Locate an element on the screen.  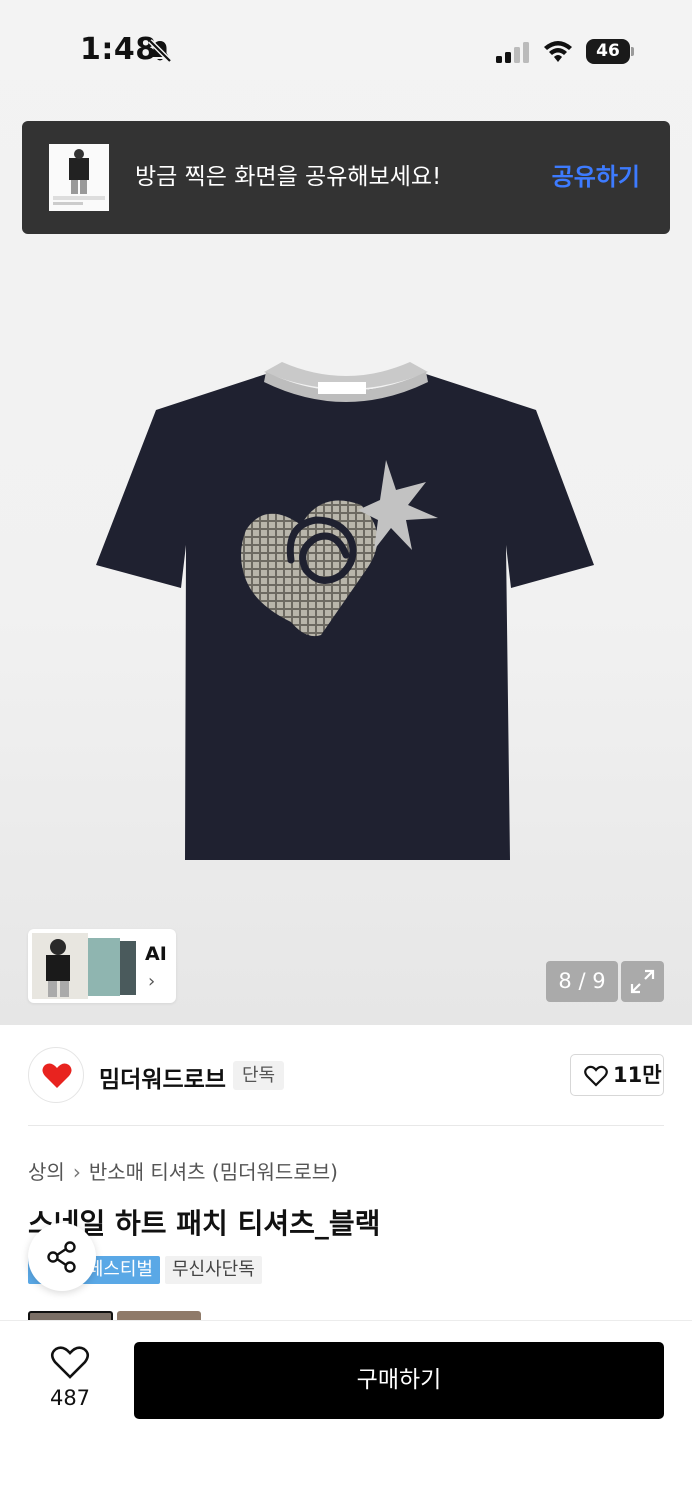
status-bar: 1:48 46 is located at coordinates (346, 50).